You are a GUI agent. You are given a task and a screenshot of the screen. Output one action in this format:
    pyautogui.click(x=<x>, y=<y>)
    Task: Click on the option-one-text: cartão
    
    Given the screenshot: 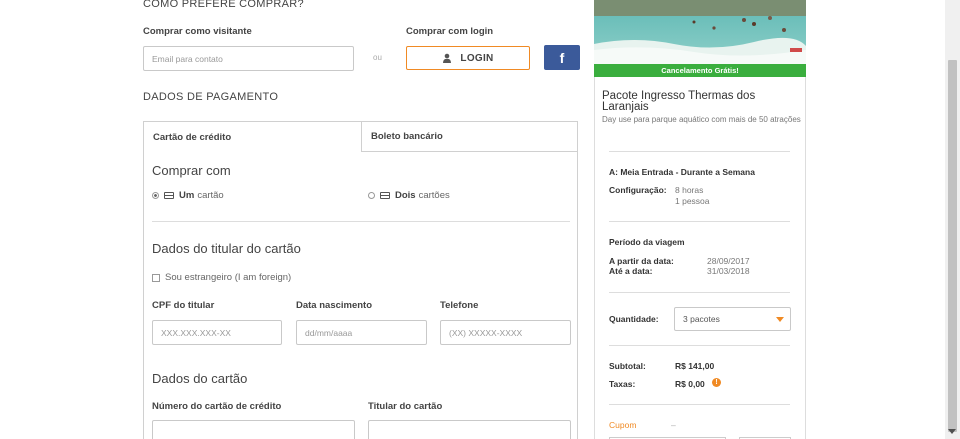 What is the action you would take?
    pyautogui.click(x=210, y=195)
    